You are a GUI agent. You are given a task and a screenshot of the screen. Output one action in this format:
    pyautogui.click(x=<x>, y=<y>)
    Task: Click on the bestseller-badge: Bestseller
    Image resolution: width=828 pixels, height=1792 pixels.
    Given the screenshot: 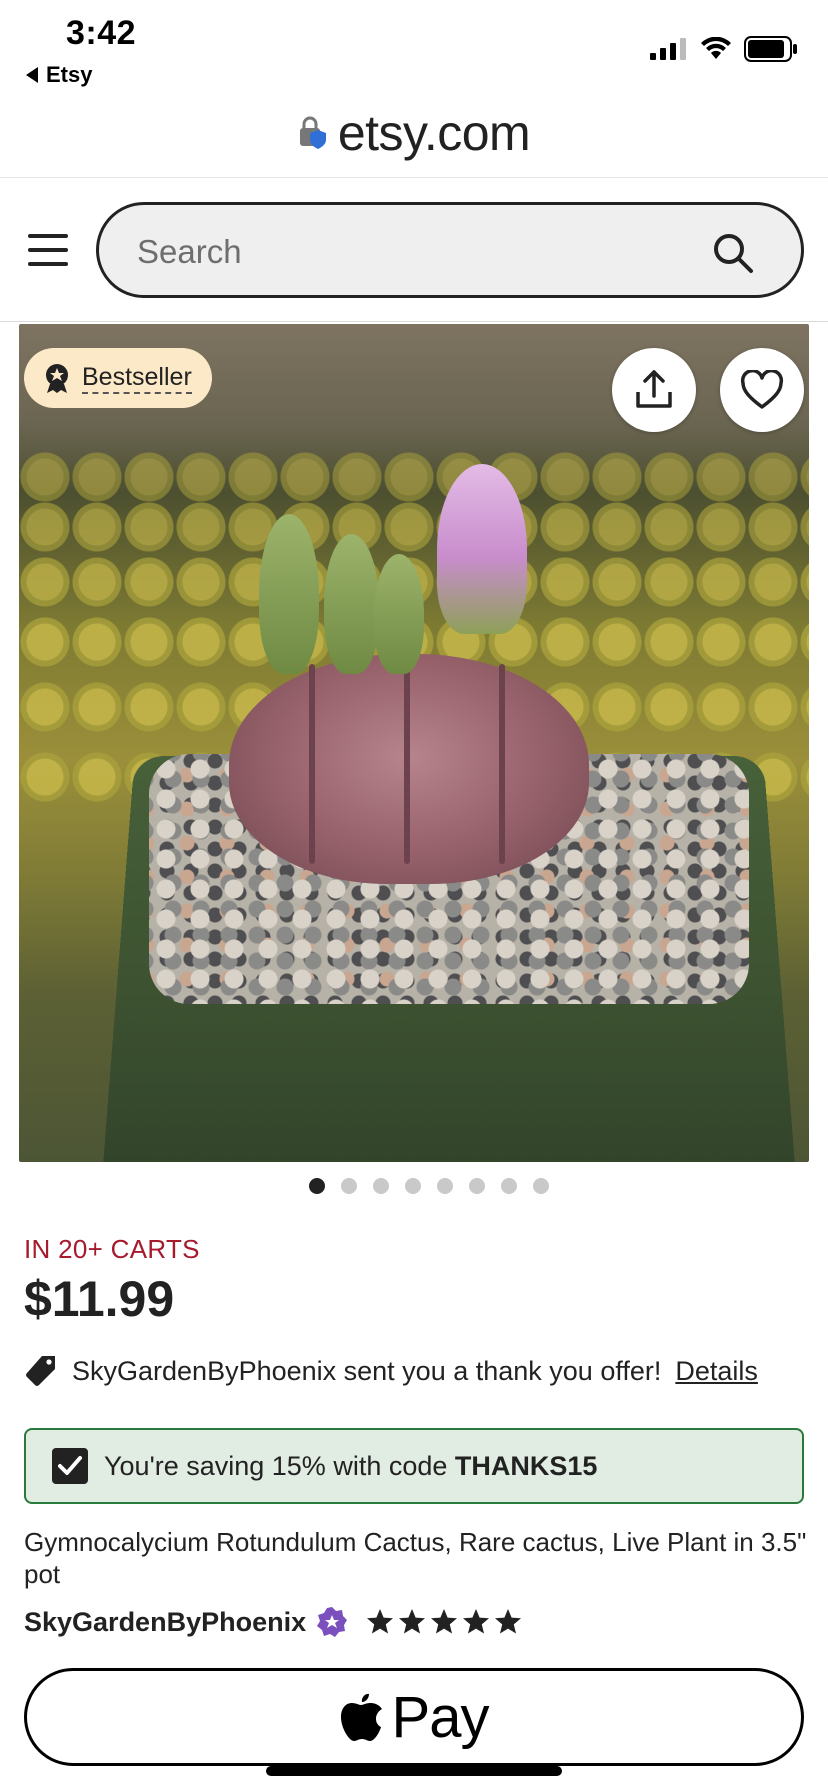 What is the action you would take?
    pyautogui.click(x=118, y=378)
    